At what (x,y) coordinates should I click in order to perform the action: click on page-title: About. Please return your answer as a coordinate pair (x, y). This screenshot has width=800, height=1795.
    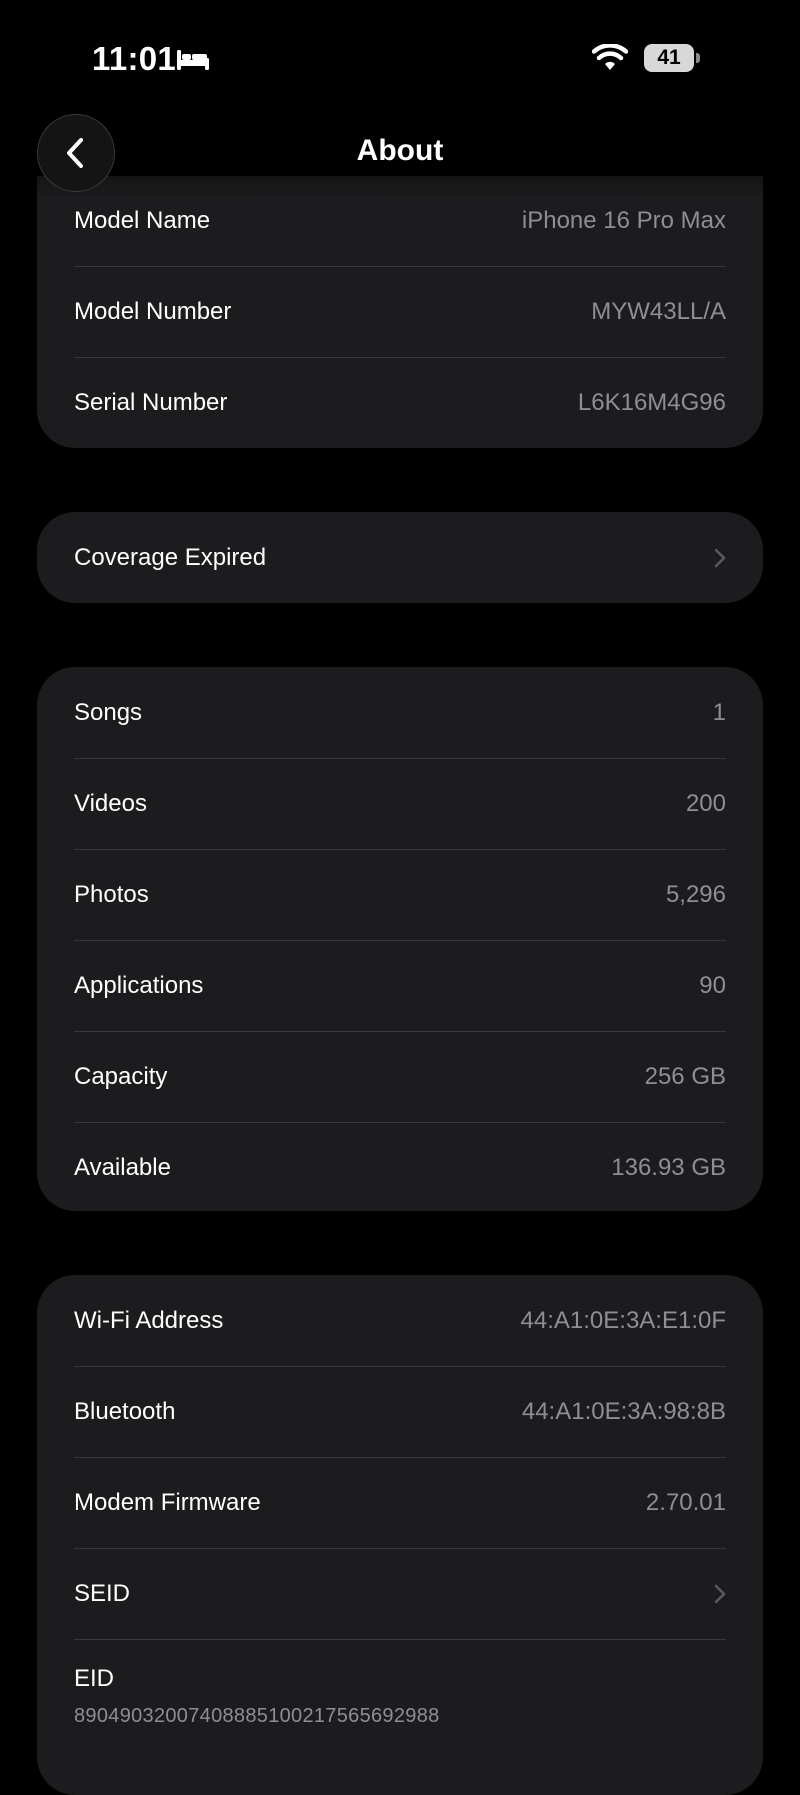
    Looking at the image, I should click on (400, 150).